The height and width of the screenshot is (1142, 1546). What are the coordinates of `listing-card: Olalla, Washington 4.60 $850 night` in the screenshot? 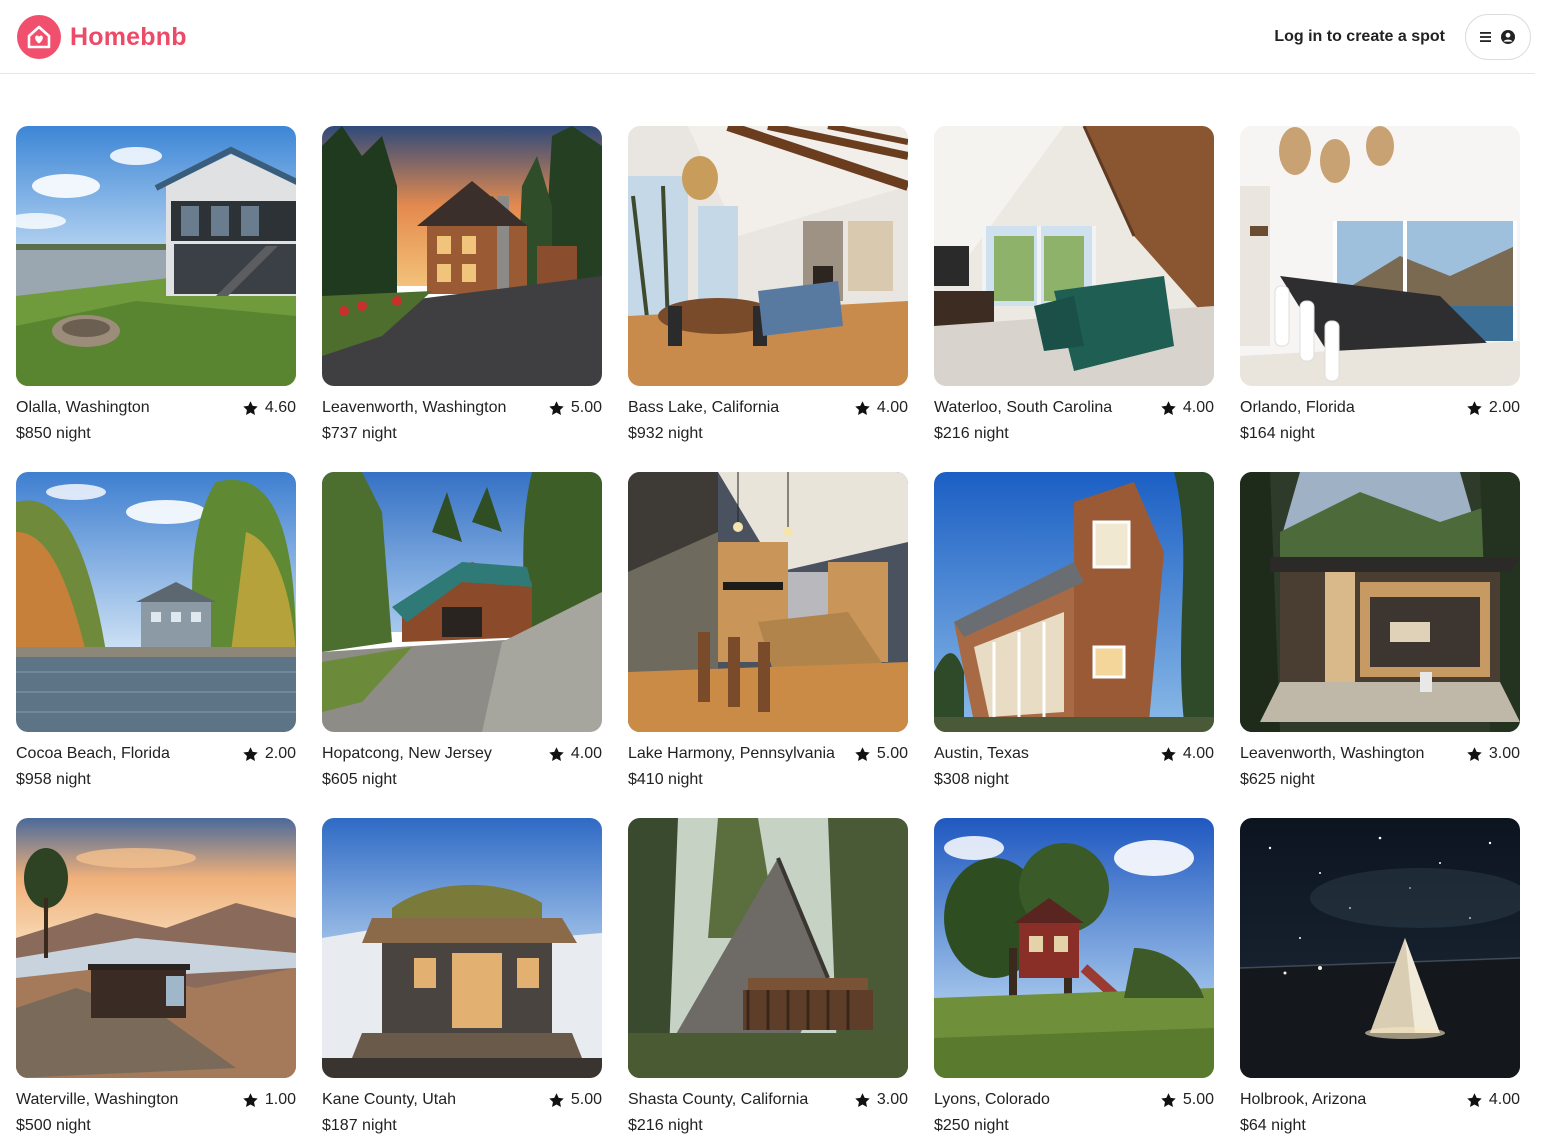 It's located at (156, 284).